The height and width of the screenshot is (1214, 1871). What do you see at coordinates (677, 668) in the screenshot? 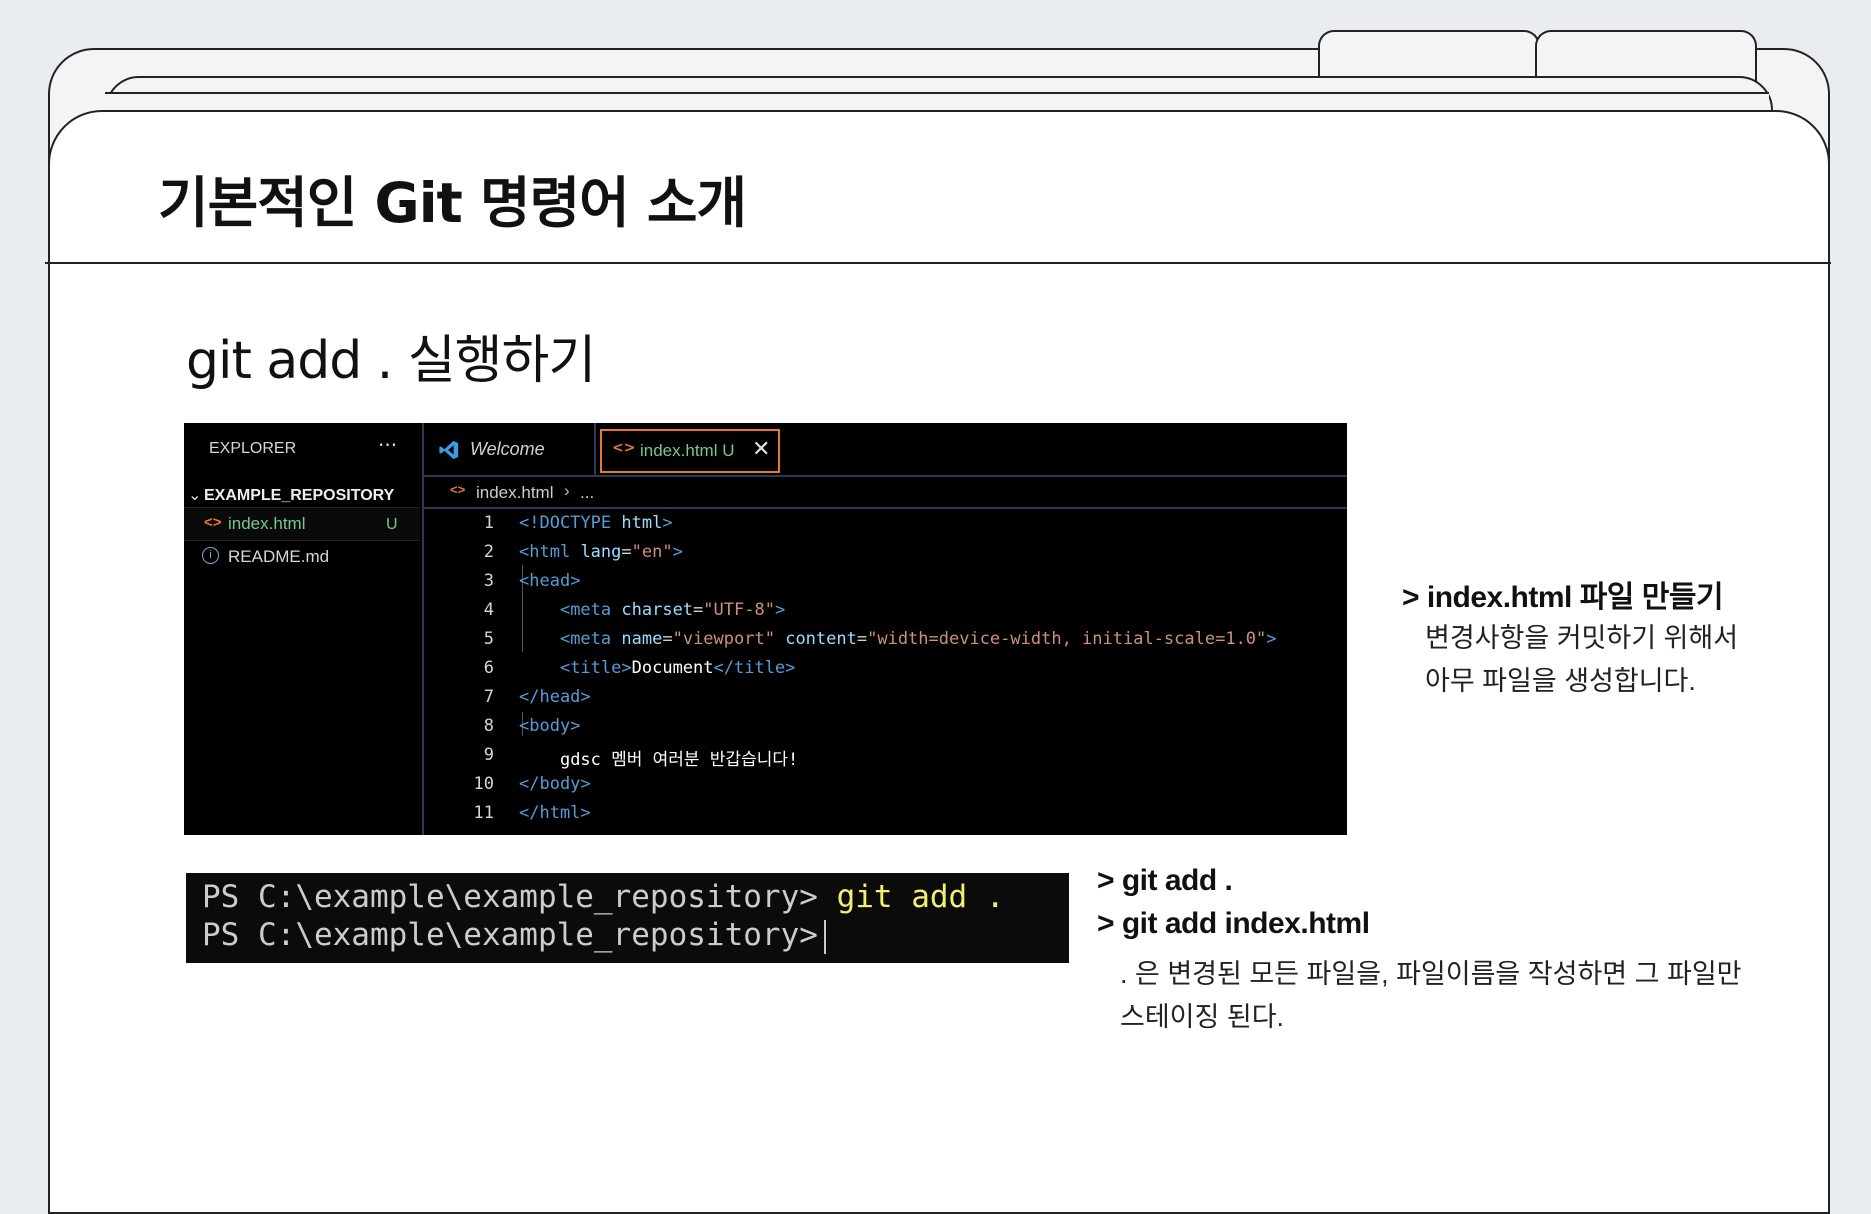
I see `code-line: <title>Document</title>` at bounding box center [677, 668].